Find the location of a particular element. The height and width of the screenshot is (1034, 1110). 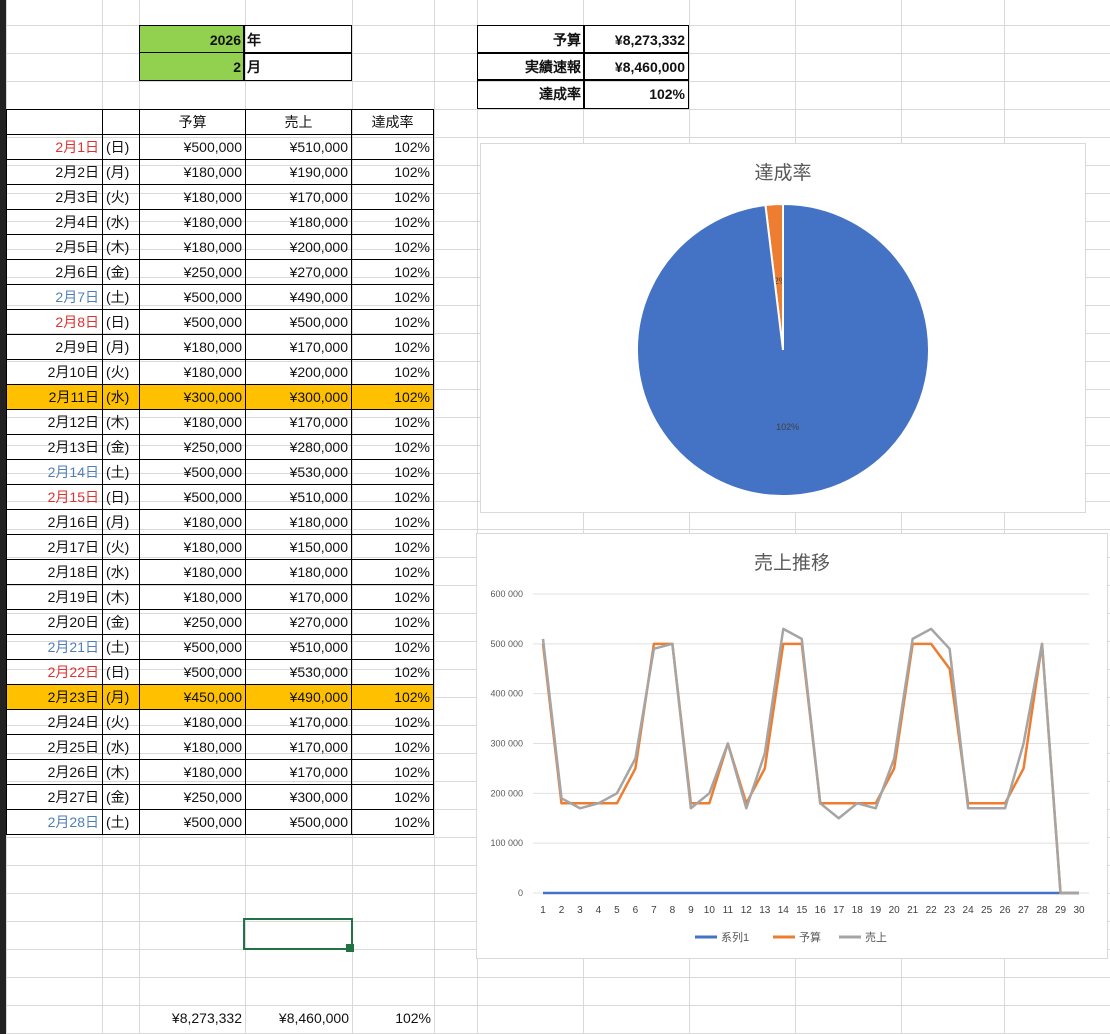

cell-sales: ¥510,000 is located at coordinates (298, 147).